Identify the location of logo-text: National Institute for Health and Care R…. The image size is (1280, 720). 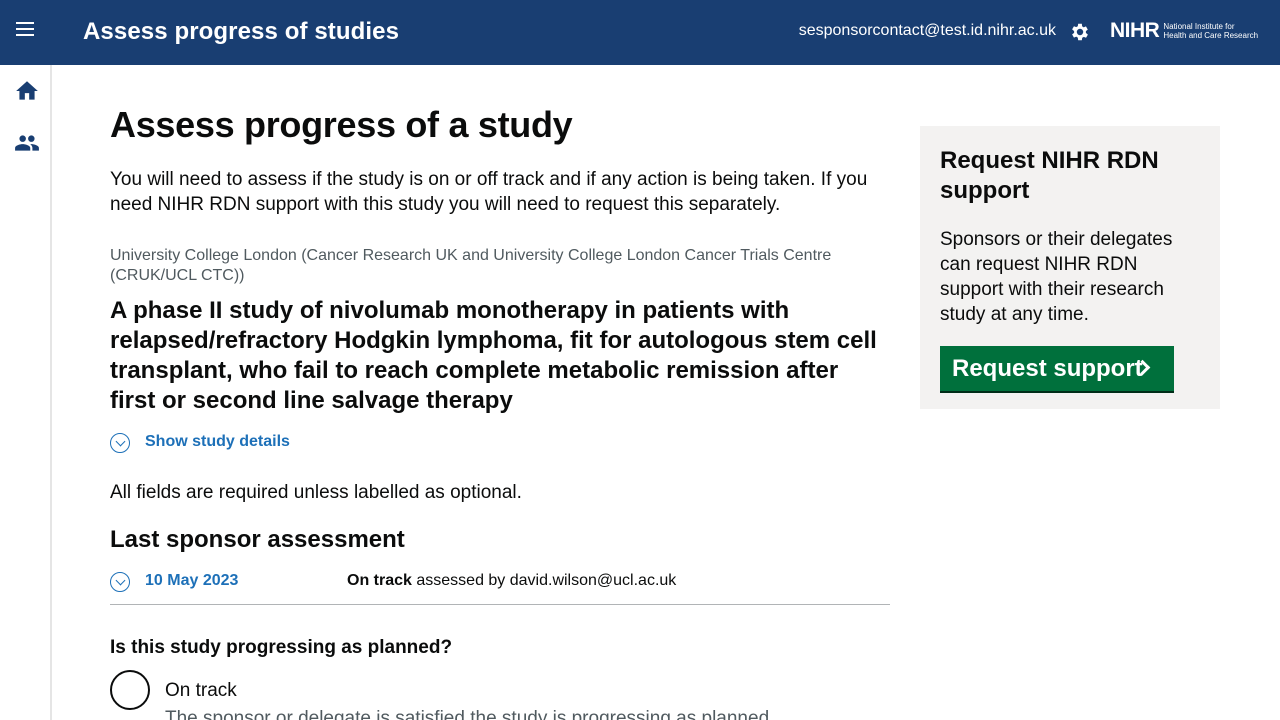
(1210, 31).